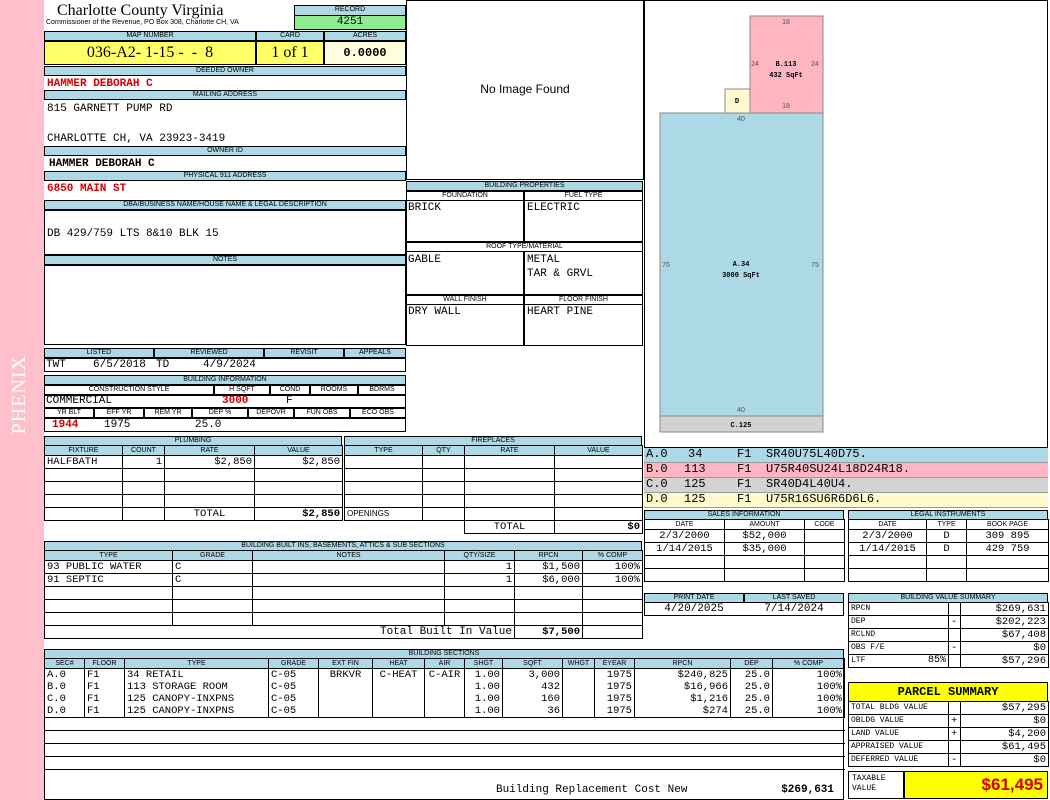 This screenshot has width=1050, height=800. I want to click on brcn-value: $269,631, so click(807, 790).